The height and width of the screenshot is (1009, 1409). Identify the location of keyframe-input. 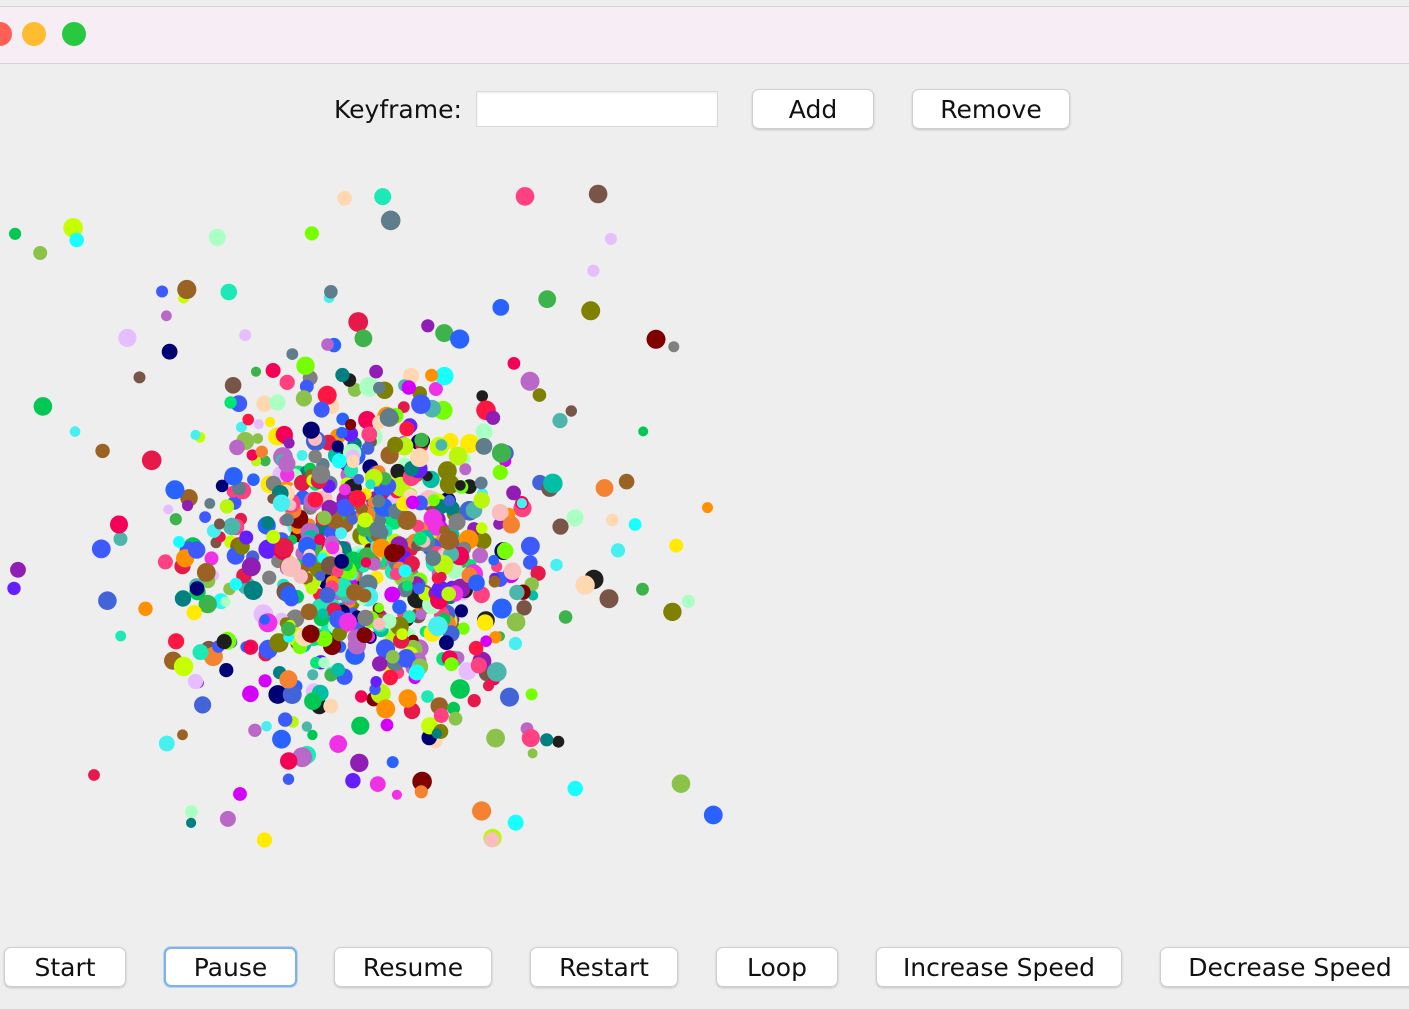
(597, 109).